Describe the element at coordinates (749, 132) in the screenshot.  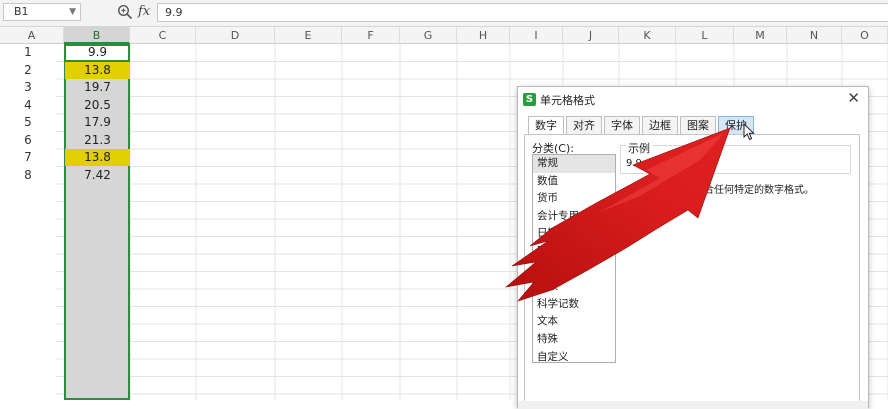
I see `mouse-cursor-icon` at that location.